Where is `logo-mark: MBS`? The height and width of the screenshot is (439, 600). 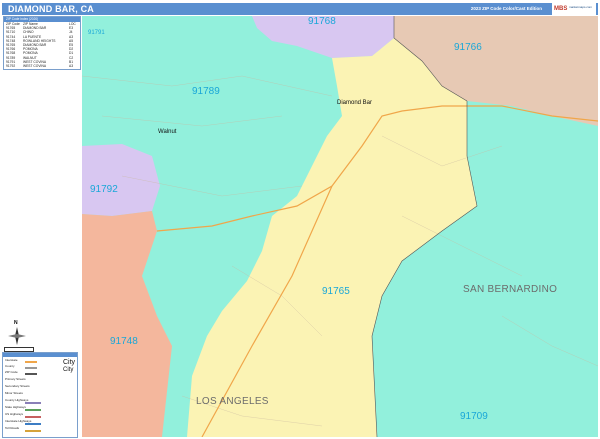 logo-mark: MBS is located at coordinates (561, 9).